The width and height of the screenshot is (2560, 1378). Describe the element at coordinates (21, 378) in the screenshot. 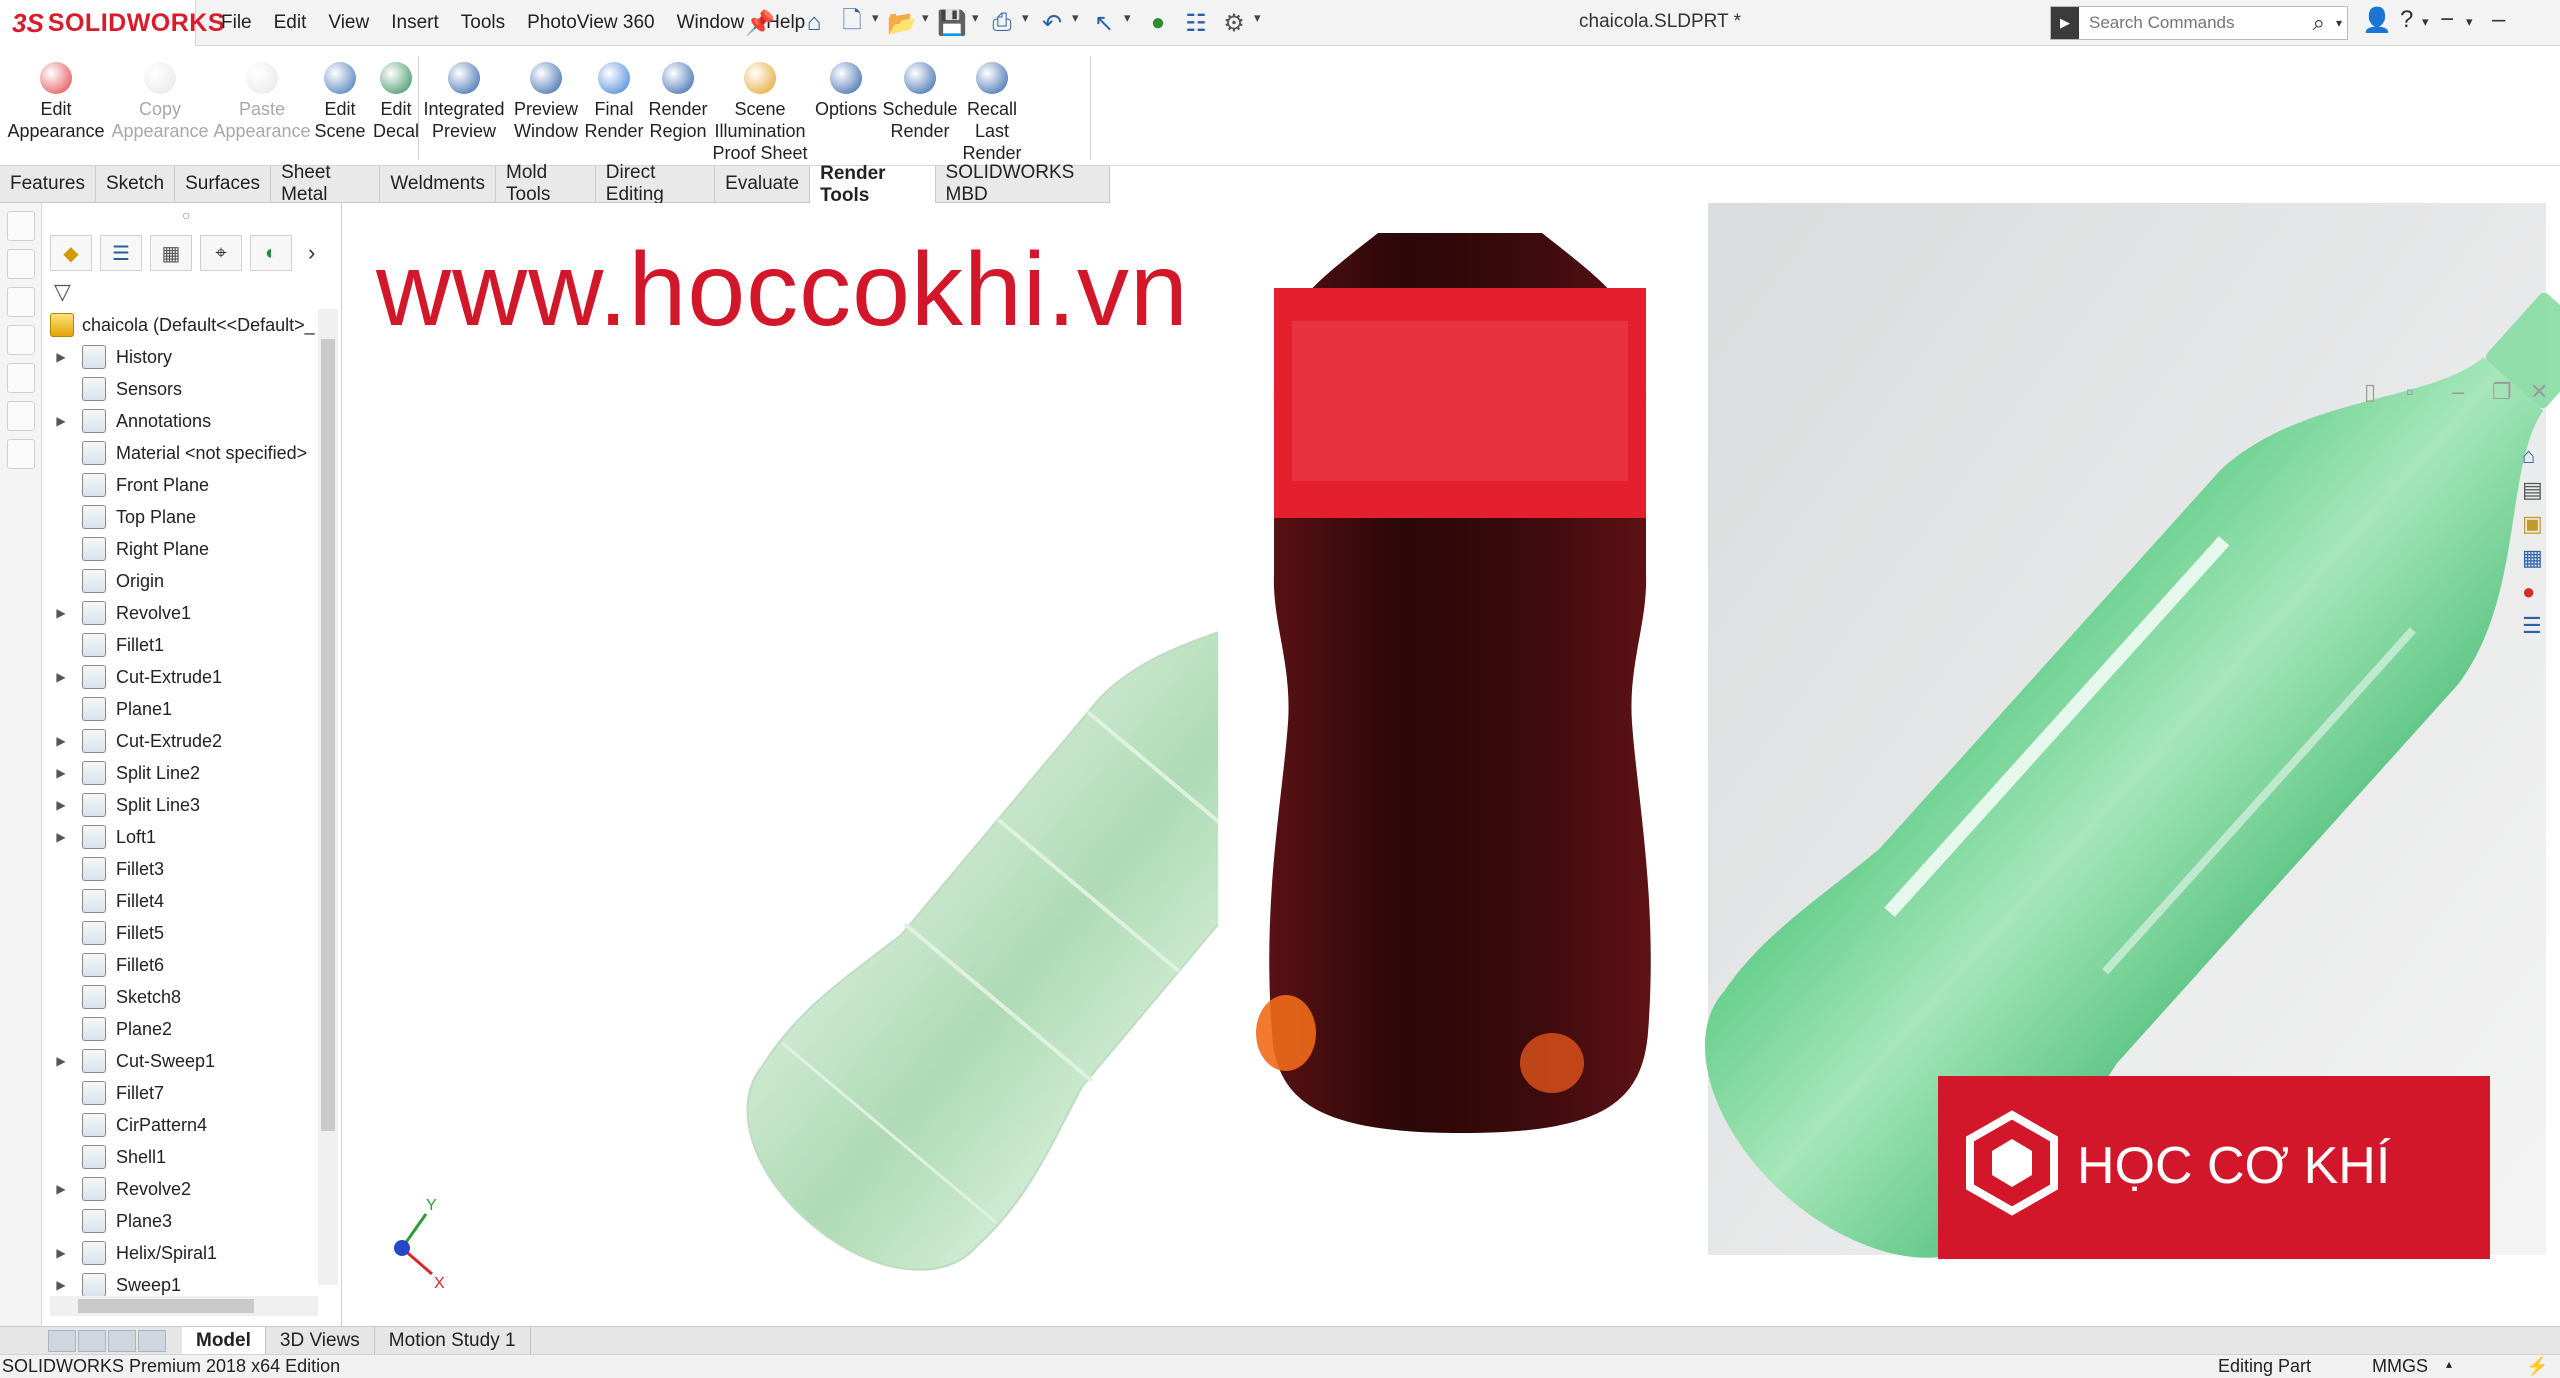

I see `side-tool-5-icon` at that location.